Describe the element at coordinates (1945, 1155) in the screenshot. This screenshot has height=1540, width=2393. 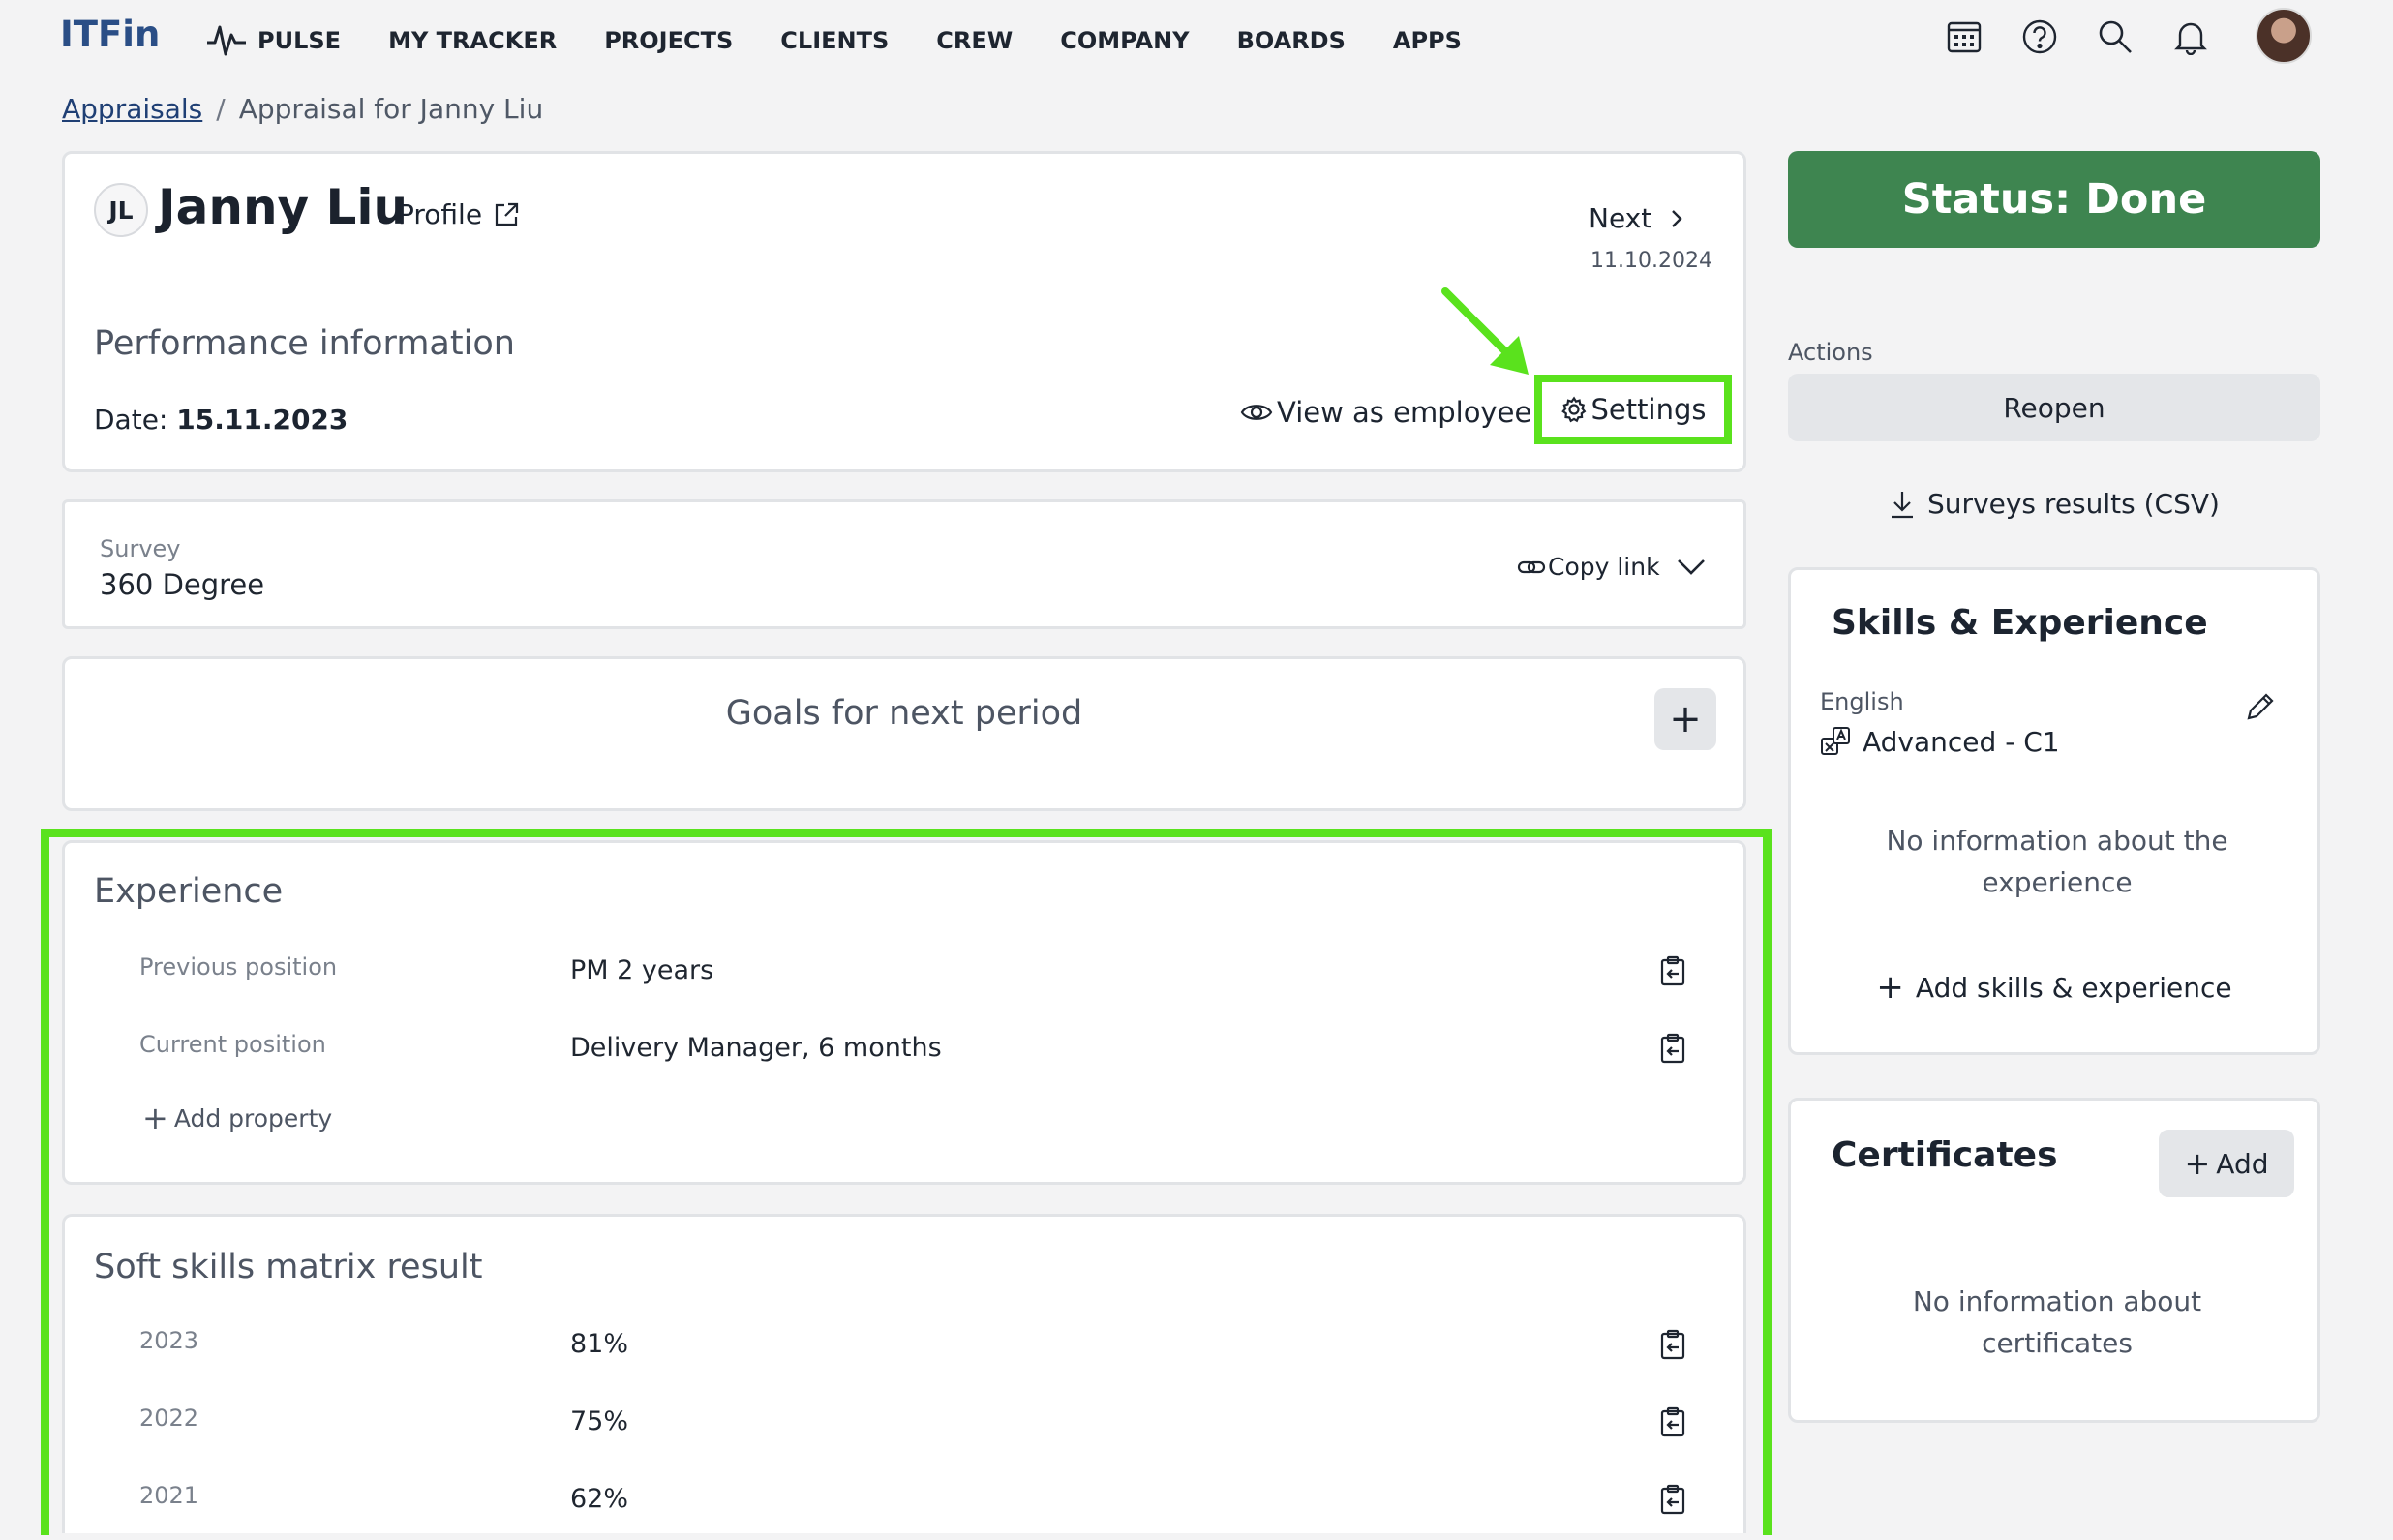
I see `certificates-title: Certificates` at that location.